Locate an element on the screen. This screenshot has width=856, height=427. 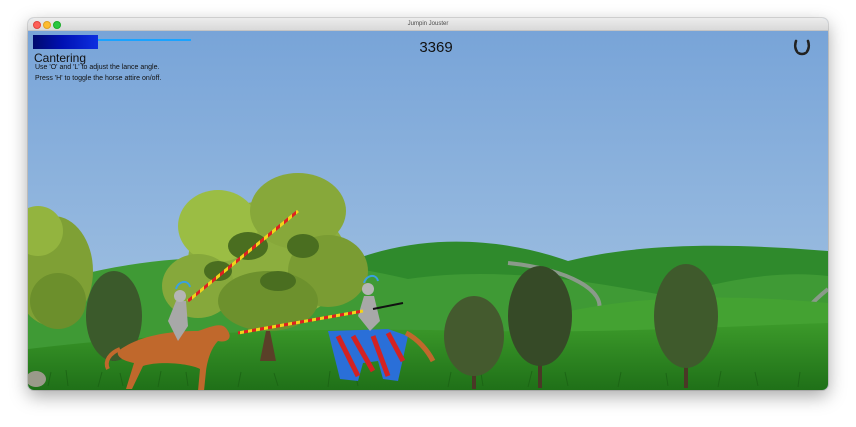
window-title: Jumpin Jouster is located at coordinates (428, 24).